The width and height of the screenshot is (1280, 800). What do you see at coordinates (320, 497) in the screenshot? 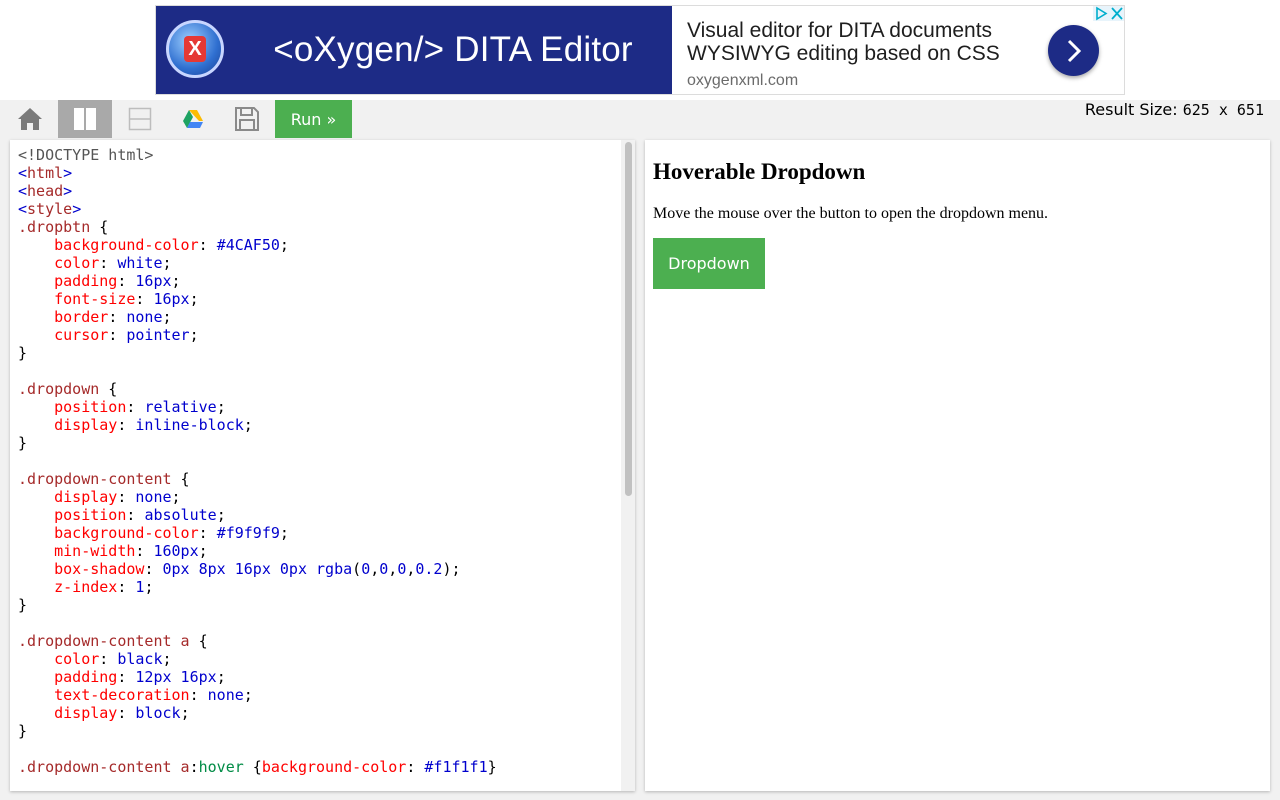
I see `code-line: display: none;` at bounding box center [320, 497].